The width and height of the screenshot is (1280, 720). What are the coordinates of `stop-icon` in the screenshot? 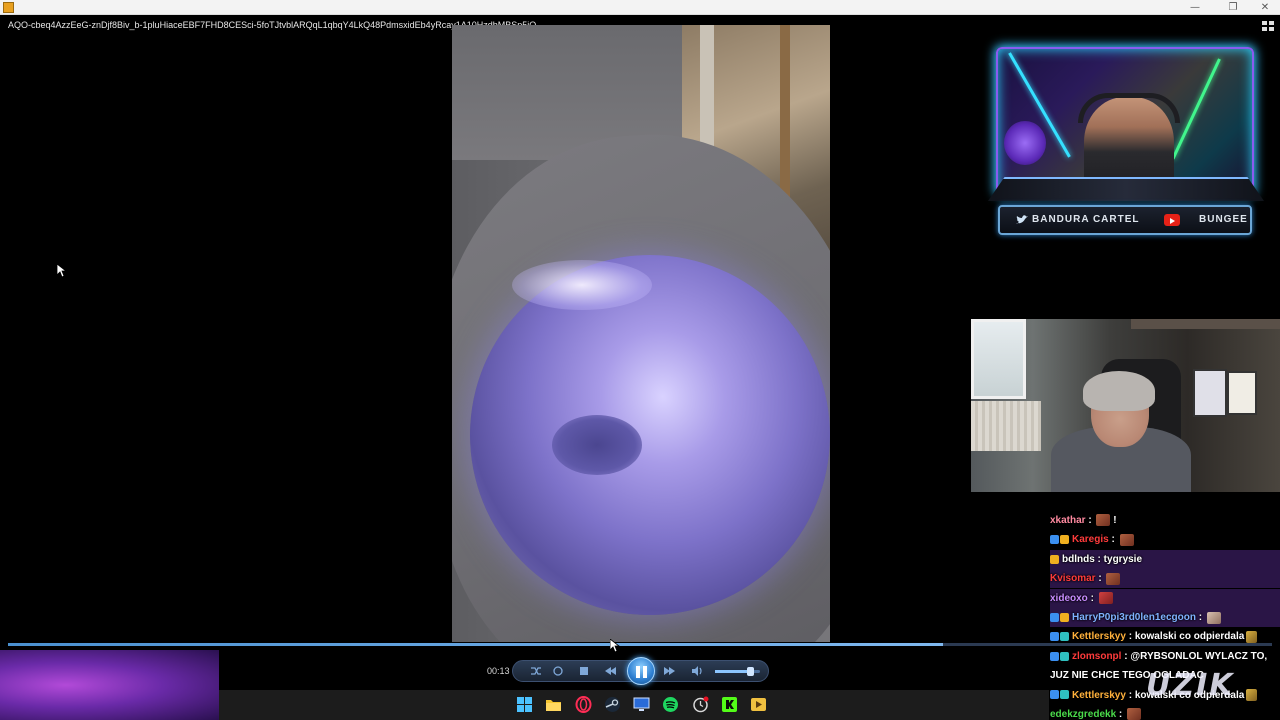 It's located at (584, 671).